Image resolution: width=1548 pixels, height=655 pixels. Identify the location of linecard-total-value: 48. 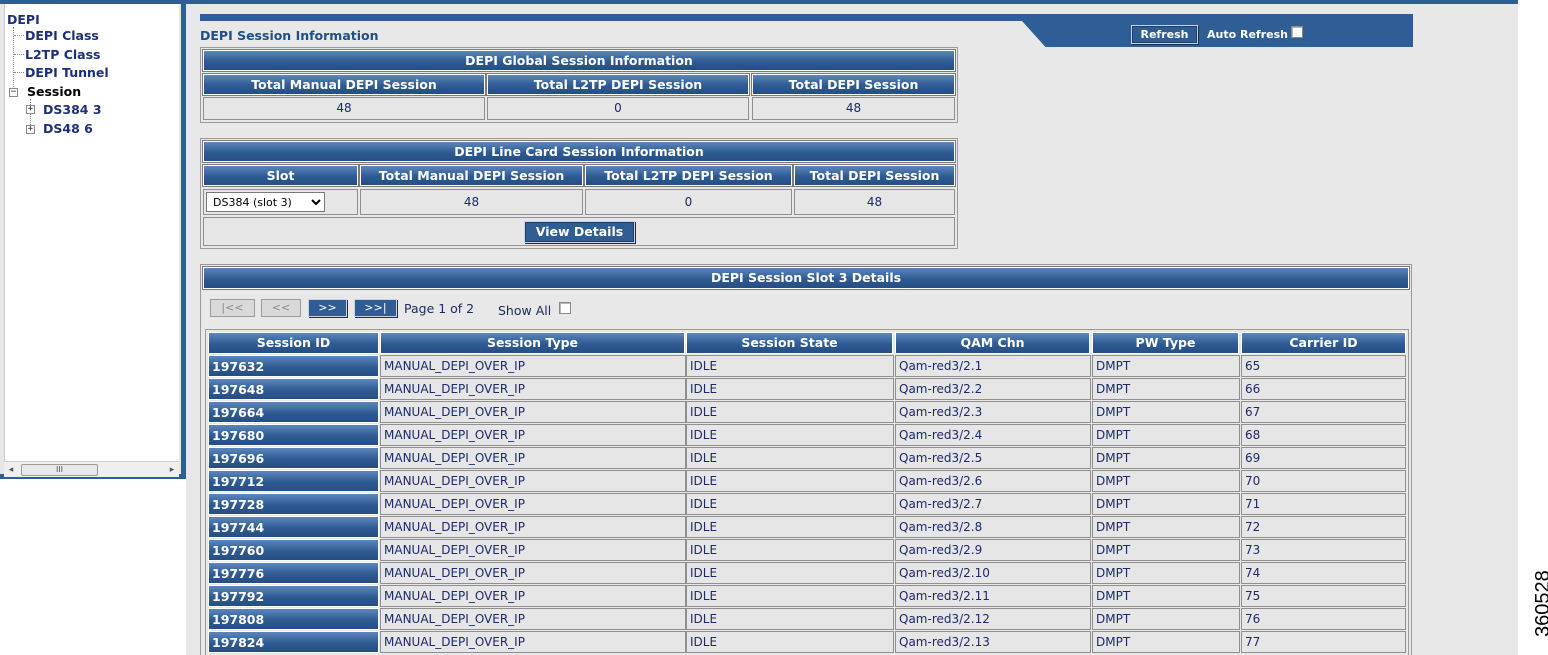
(874, 202).